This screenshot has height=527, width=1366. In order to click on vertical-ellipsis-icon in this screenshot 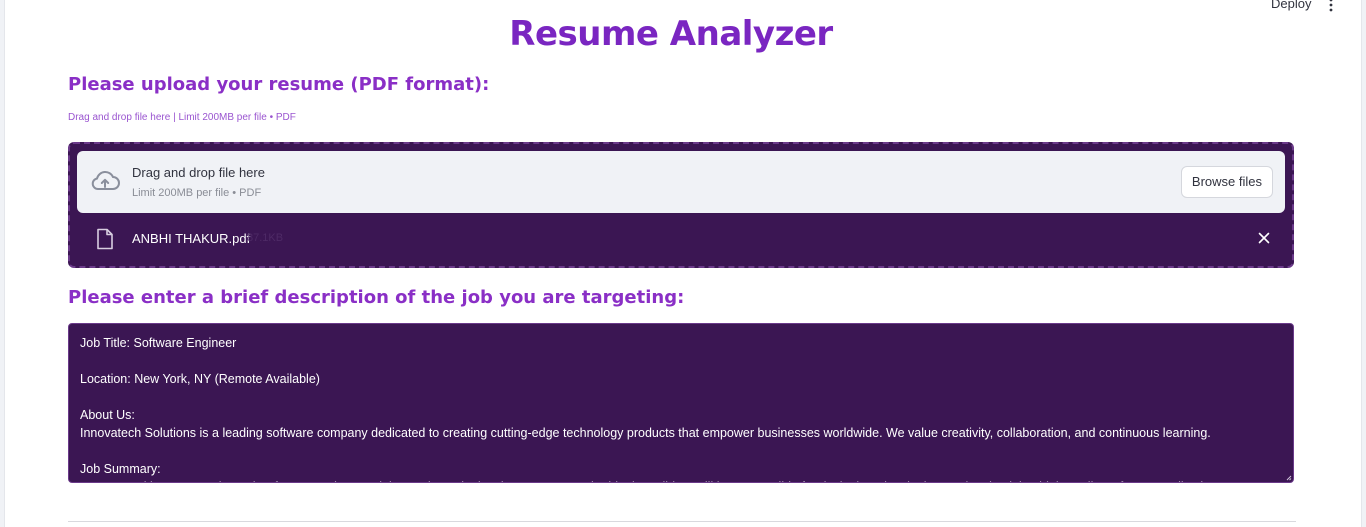, I will do `click(1331, 7)`.